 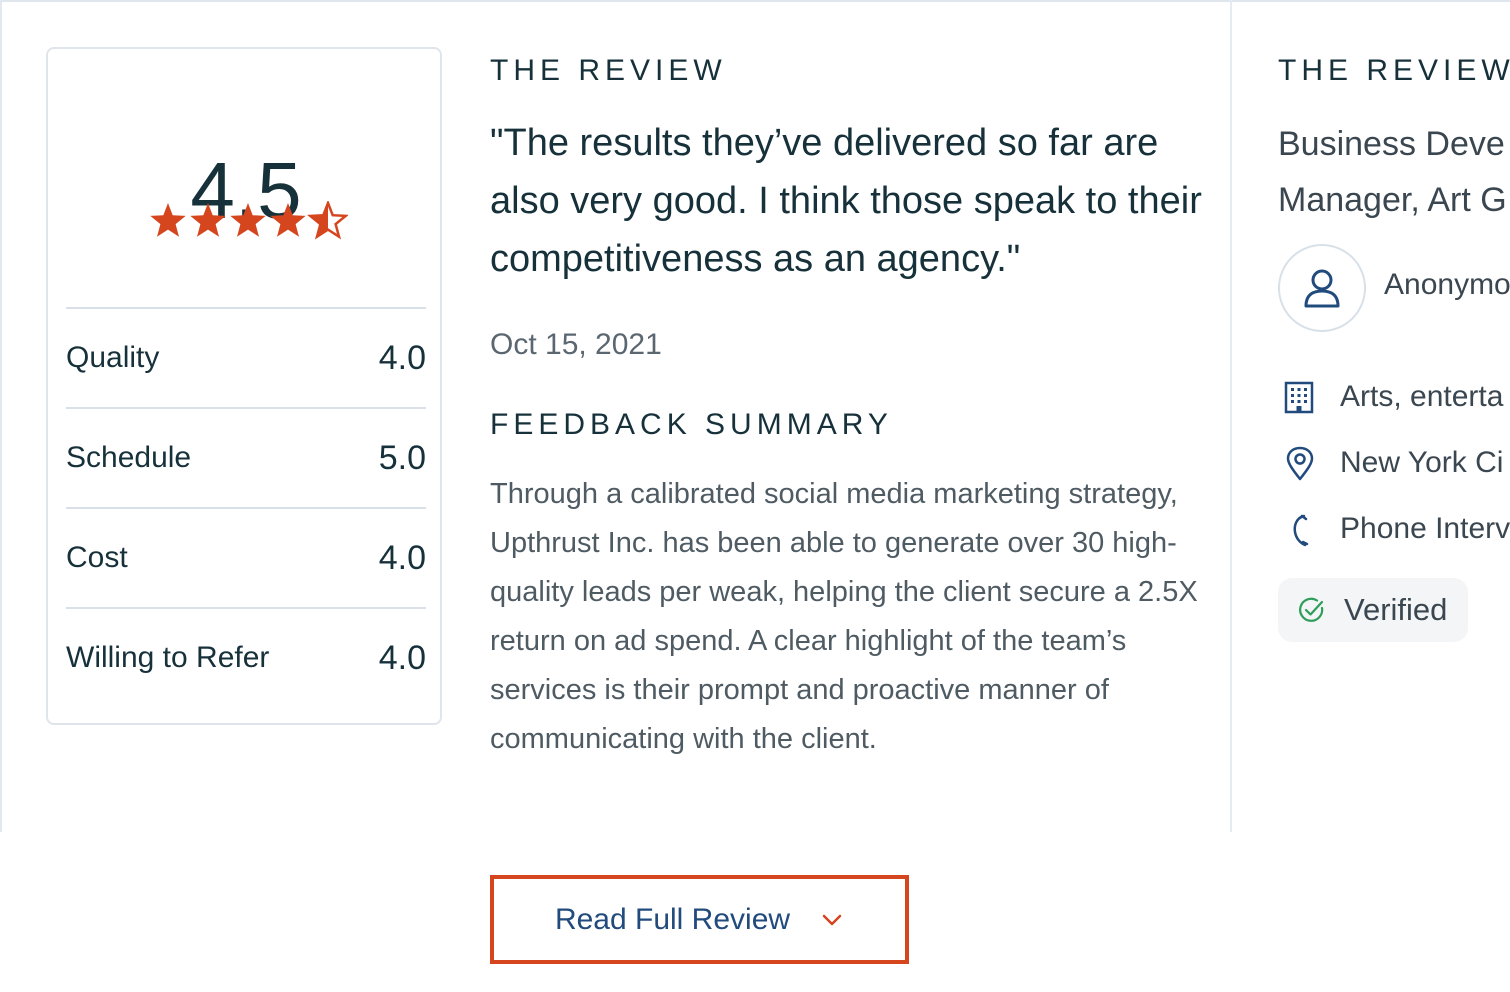 What do you see at coordinates (1422, 462) in the screenshot?
I see `location-text: New York Ci` at bounding box center [1422, 462].